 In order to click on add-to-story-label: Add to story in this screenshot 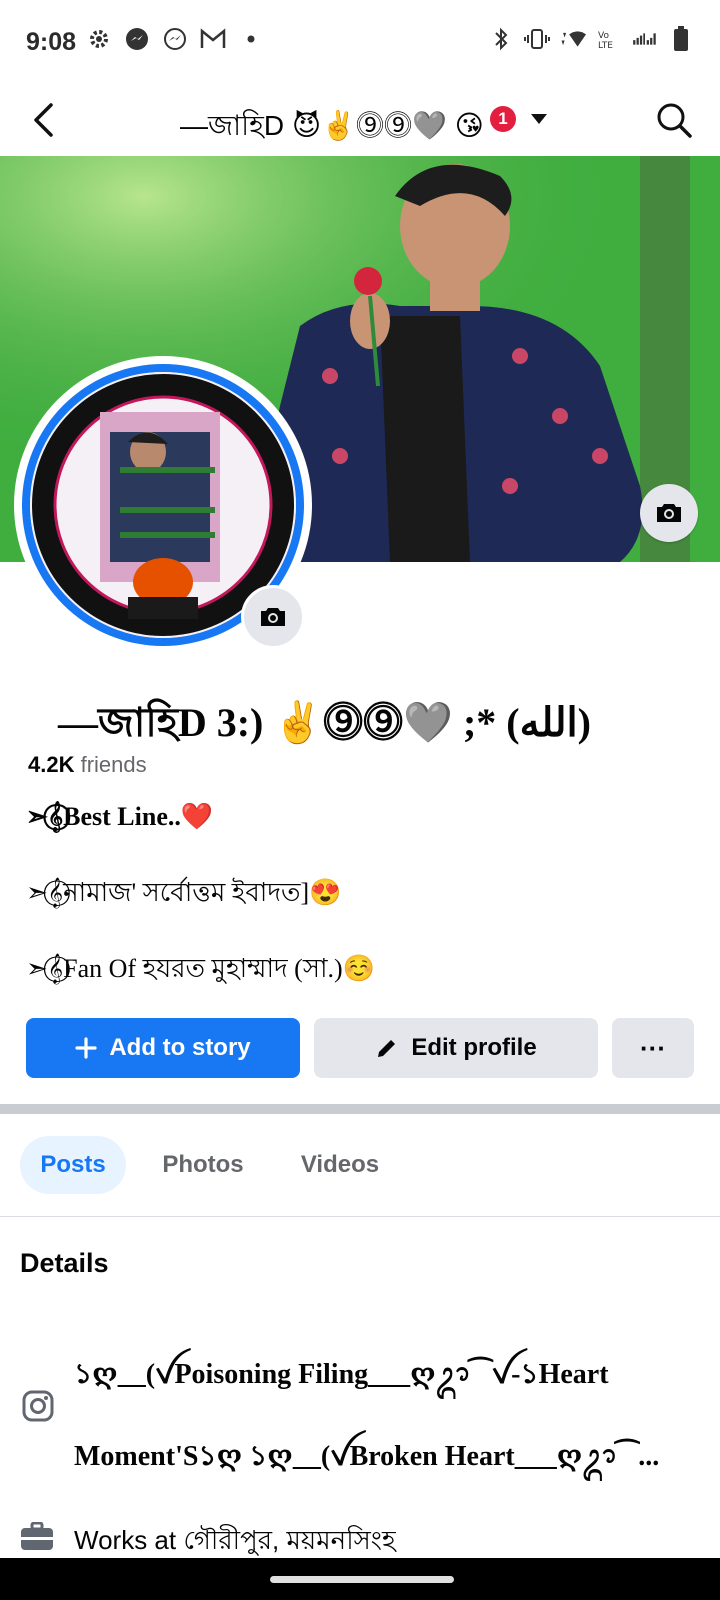, I will do `click(180, 1047)`.